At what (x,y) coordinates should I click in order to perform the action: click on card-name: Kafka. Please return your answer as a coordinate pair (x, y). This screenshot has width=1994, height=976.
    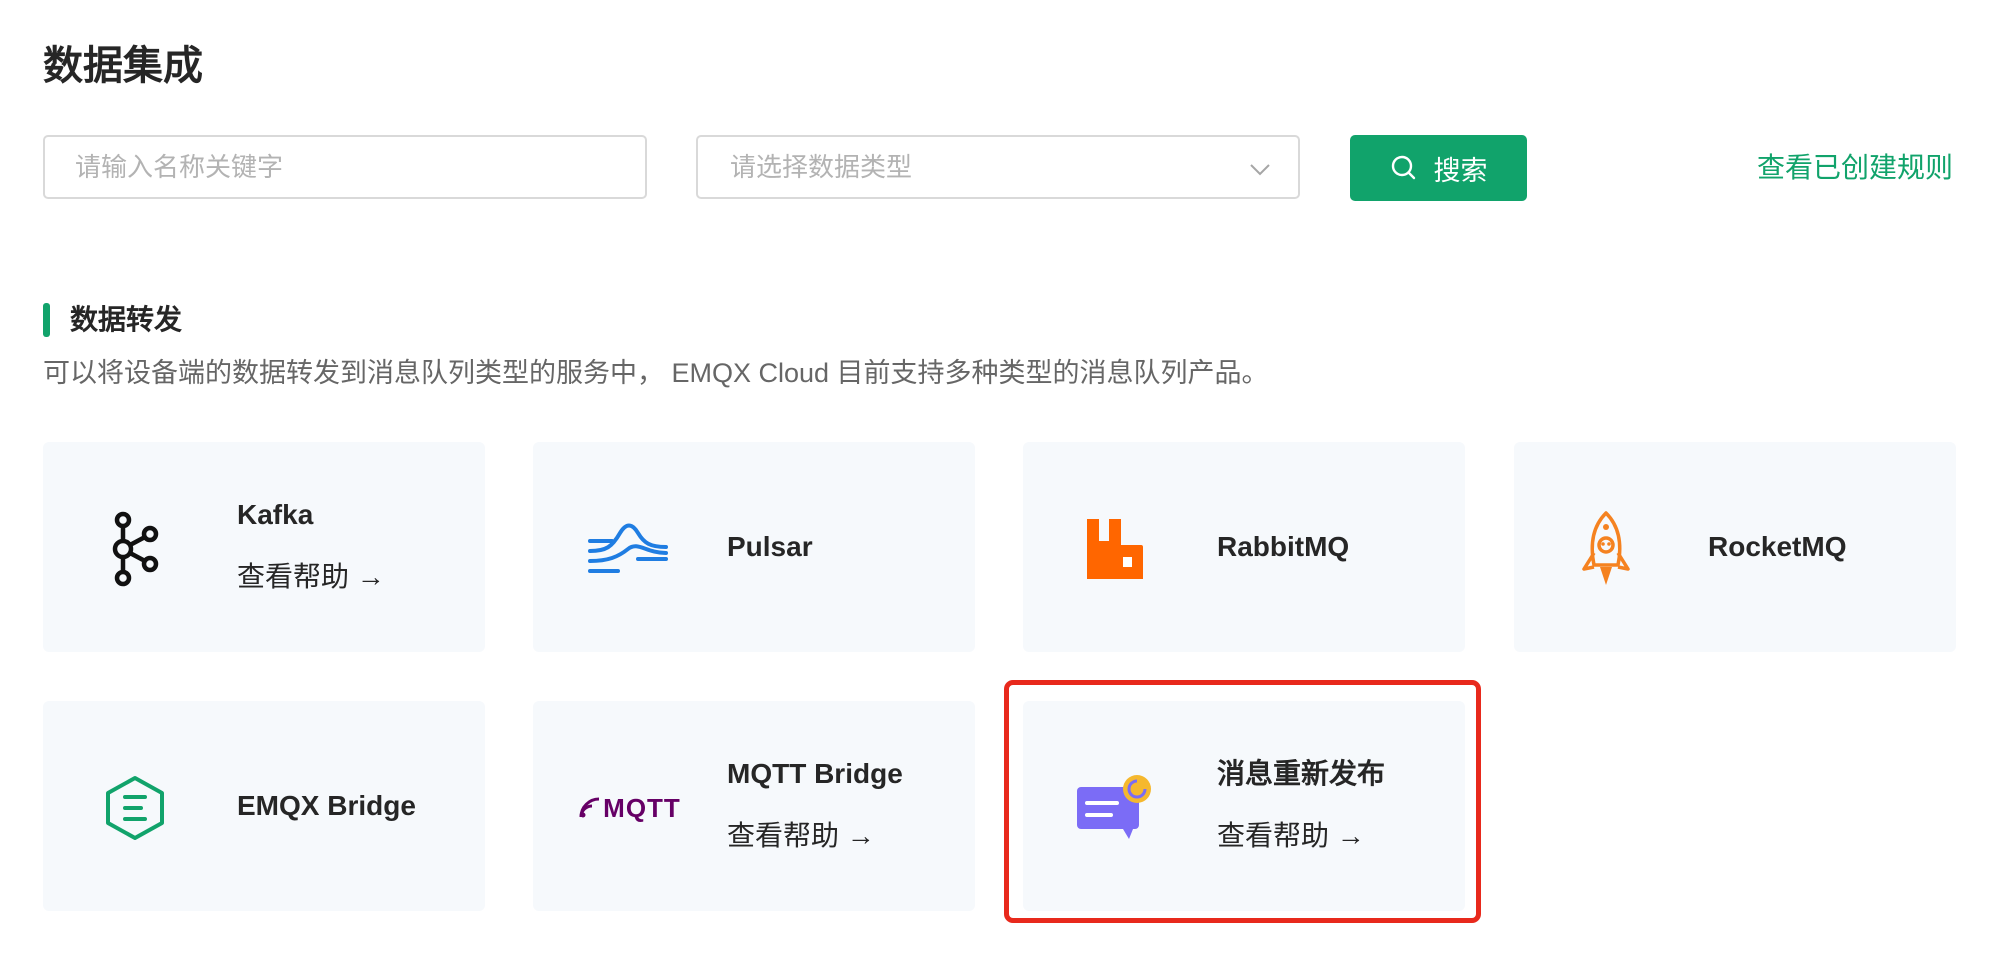
    Looking at the image, I should click on (275, 514).